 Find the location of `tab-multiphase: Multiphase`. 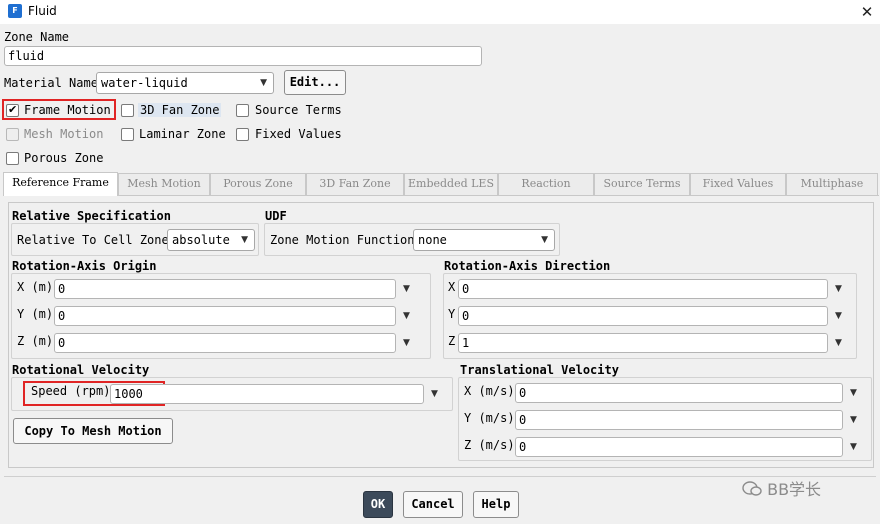

tab-multiphase: Multiphase is located at coordinates (832, 184).